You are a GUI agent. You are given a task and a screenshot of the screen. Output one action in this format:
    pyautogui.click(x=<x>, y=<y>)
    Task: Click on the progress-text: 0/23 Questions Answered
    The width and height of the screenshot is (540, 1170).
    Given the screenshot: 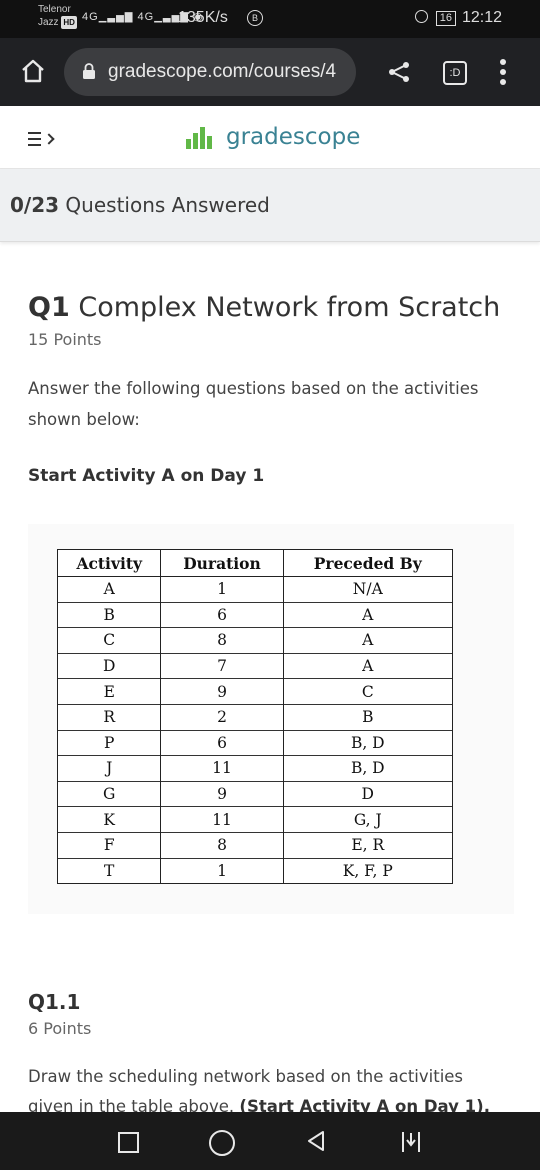 What is the action you would take?
    pyautogui.click(x=140, y=205)
    